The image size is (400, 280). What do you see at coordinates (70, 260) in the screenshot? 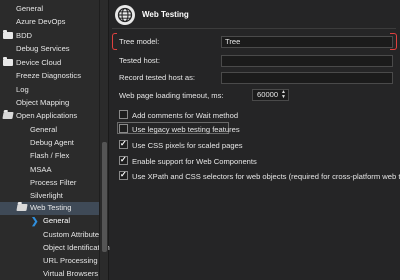
I see `tree-item-label: URL Processing` at bounding box center [70, 260].